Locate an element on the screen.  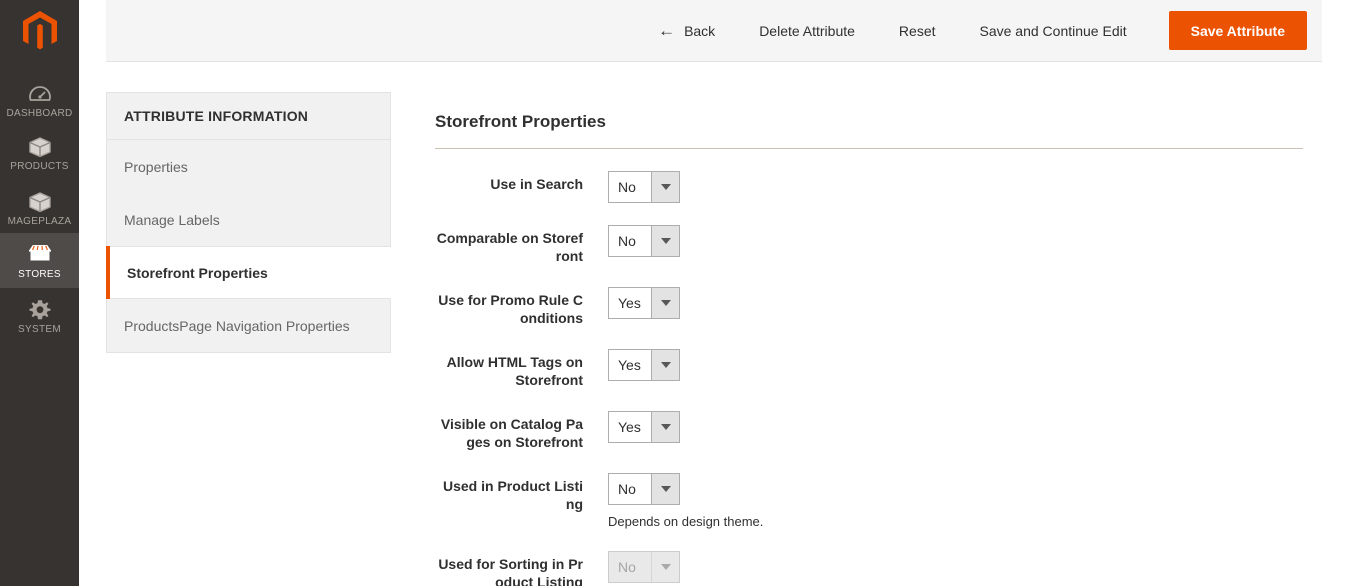
save-and-continue-edit-button: Save and Continue Edit is located at coordinates (1053, 31).